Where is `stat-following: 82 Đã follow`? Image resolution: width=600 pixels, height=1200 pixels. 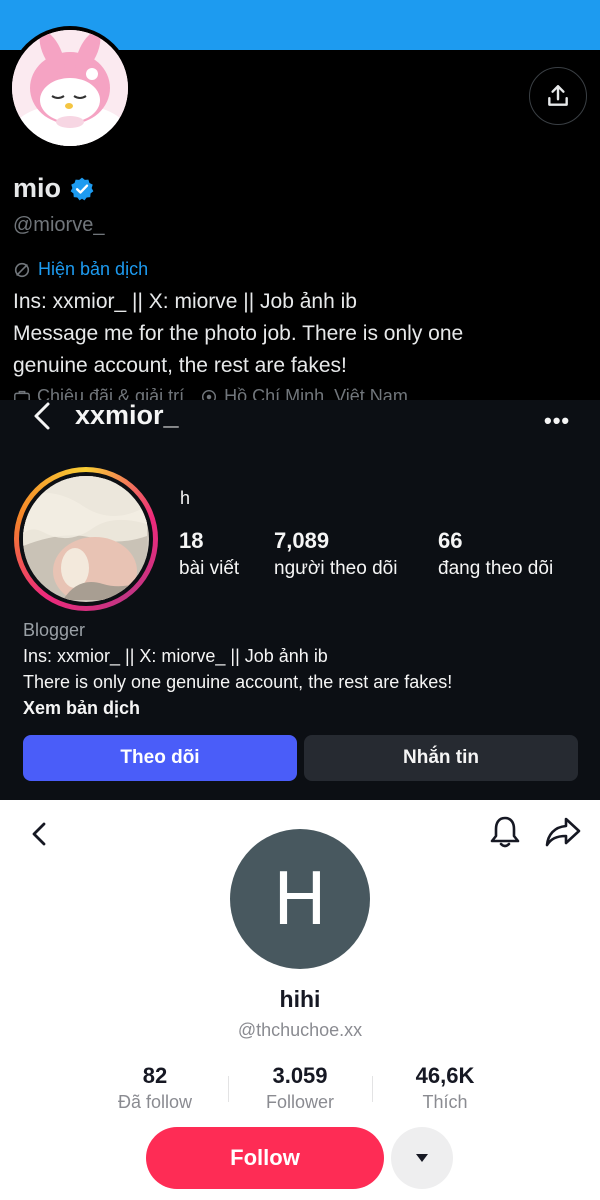
stat-following: 82 Đã follow is located at coordinates (155, 1088).